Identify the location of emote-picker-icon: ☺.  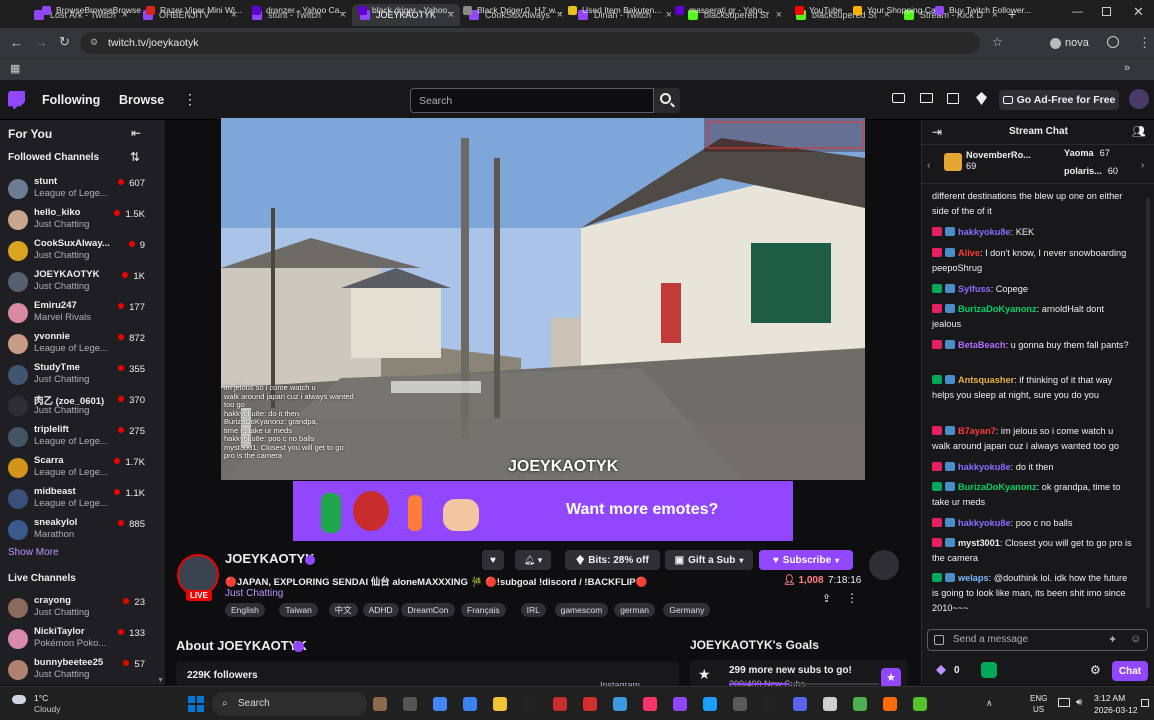
(1135, 639).